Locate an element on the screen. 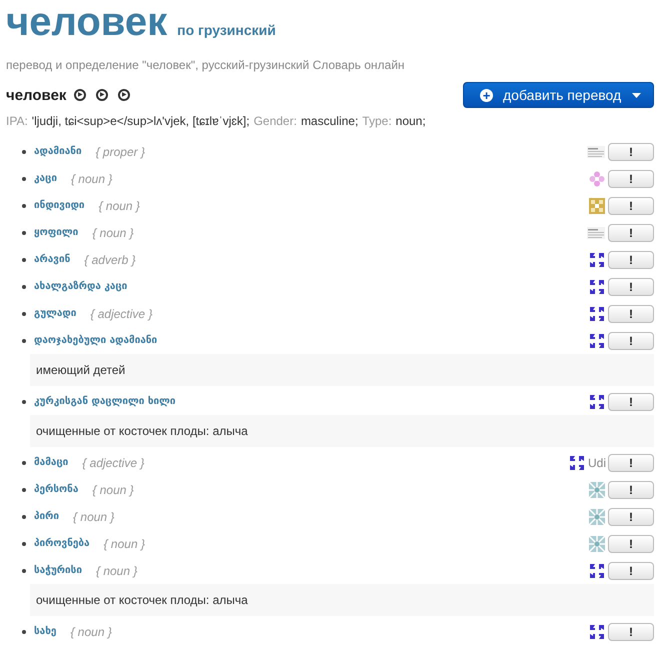 The height and width of the screenshot is (652, 660). add-translation-button: + добавить перевод is located at coordinates (558, 95).